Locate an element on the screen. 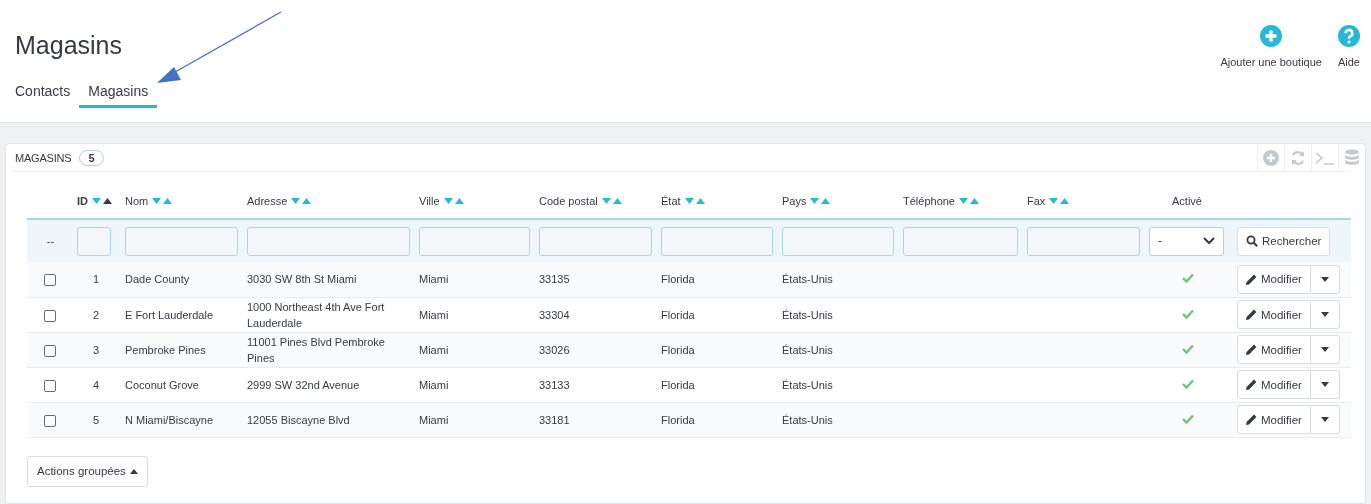  column-header: Activé is located at coordinates (1187, 201).